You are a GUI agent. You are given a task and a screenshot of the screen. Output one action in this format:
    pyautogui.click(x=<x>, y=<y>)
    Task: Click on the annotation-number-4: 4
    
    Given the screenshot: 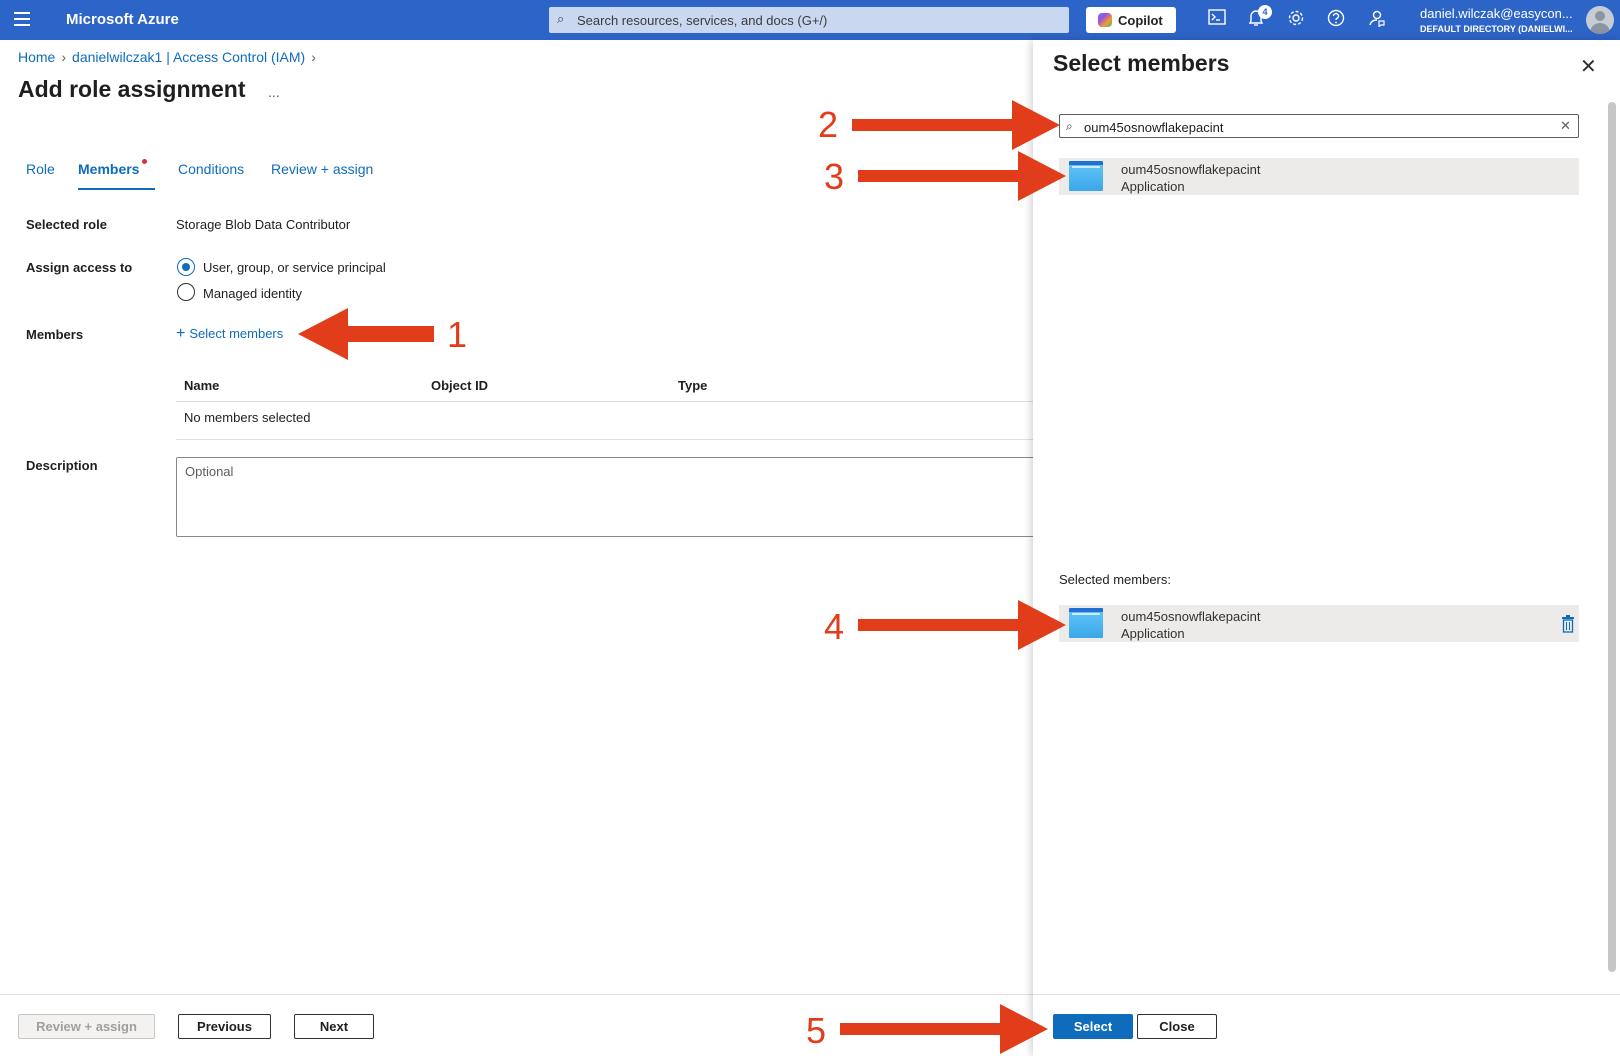 What is the action you would take?
    pyautogui.click(x=834, y=626)
    